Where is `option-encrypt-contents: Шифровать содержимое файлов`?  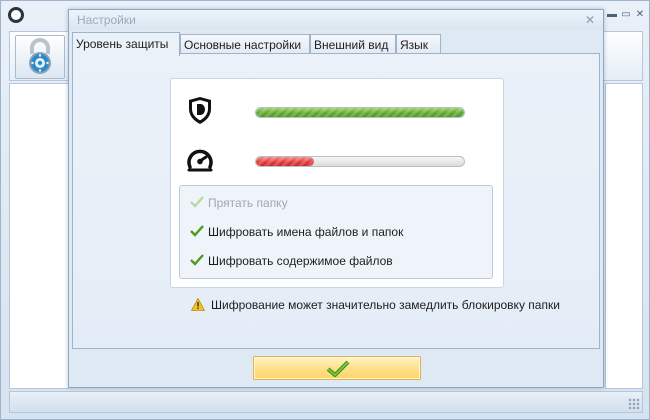
option-encrypt-contents: Шифровать содержимое файлов is located at coordinates (291, 262).